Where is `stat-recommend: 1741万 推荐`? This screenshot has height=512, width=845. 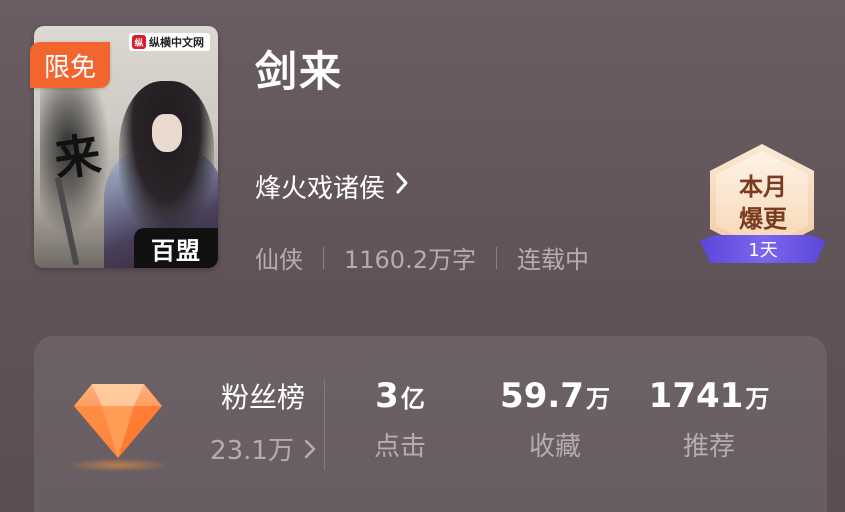 stat-recommend: 1741万 推荐 is located at coordinates (709, 419).